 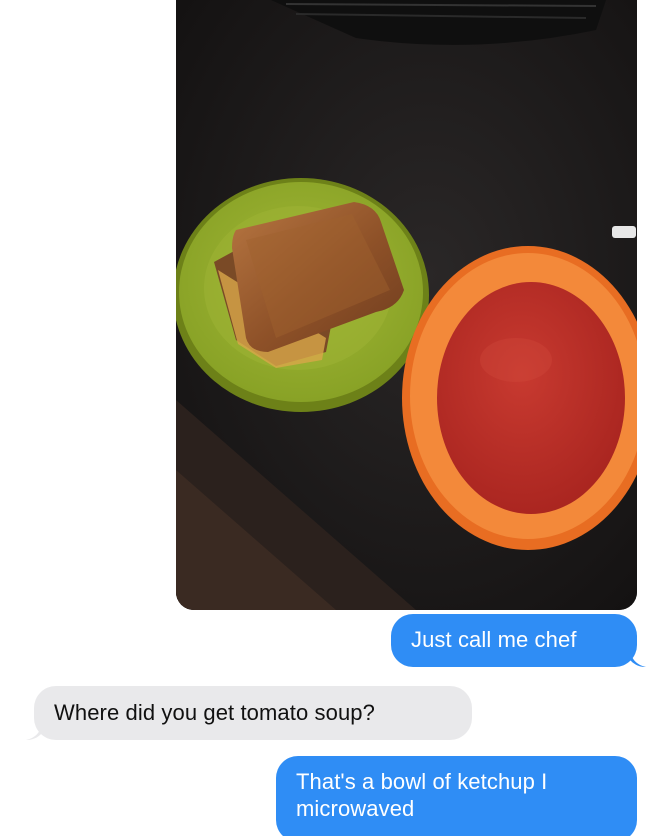 I want to click on message-text: Just call me chef, so click(x=494, y=639).